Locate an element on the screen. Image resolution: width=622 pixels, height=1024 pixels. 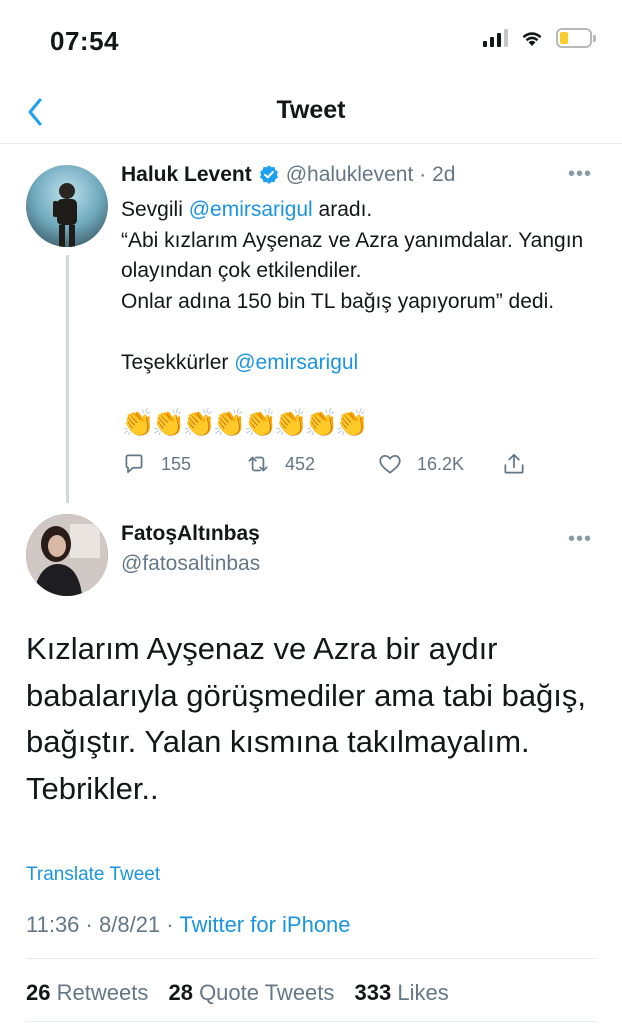
status-bar: 07:54 is located at coordinates (311, 40).